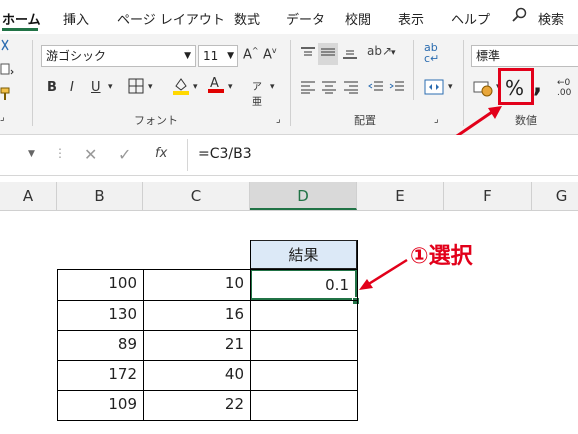  I want to click on insert-function-icon: fx, so click(161, 153).